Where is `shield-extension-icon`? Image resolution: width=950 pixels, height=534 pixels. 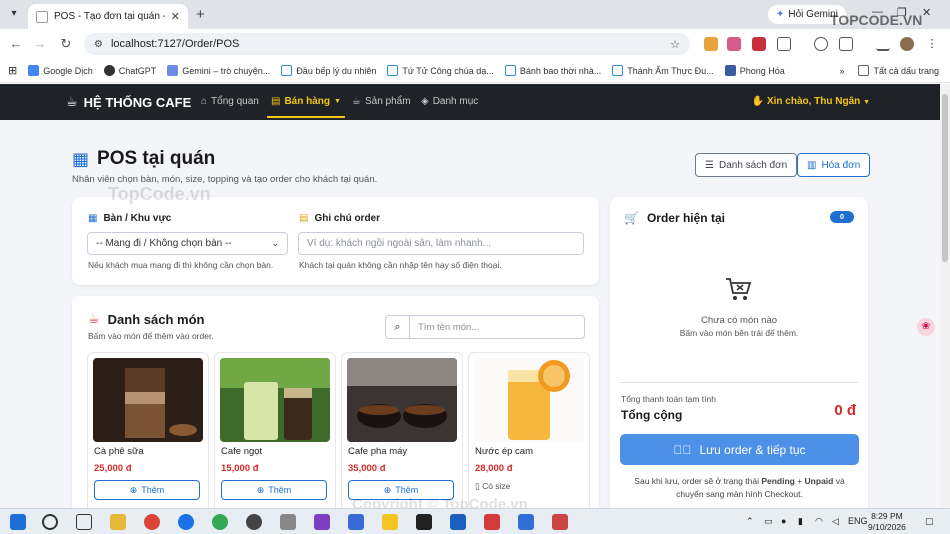 shield-extension-icon is located at coordinates (759, 44).